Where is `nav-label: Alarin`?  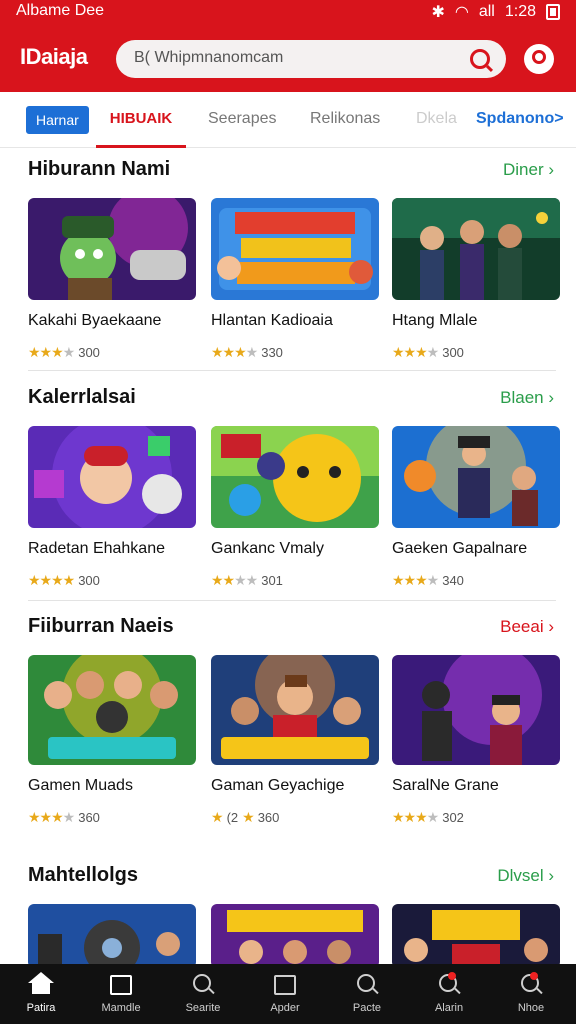 nav-label: Alarin is located at coordinates (449, 1008).